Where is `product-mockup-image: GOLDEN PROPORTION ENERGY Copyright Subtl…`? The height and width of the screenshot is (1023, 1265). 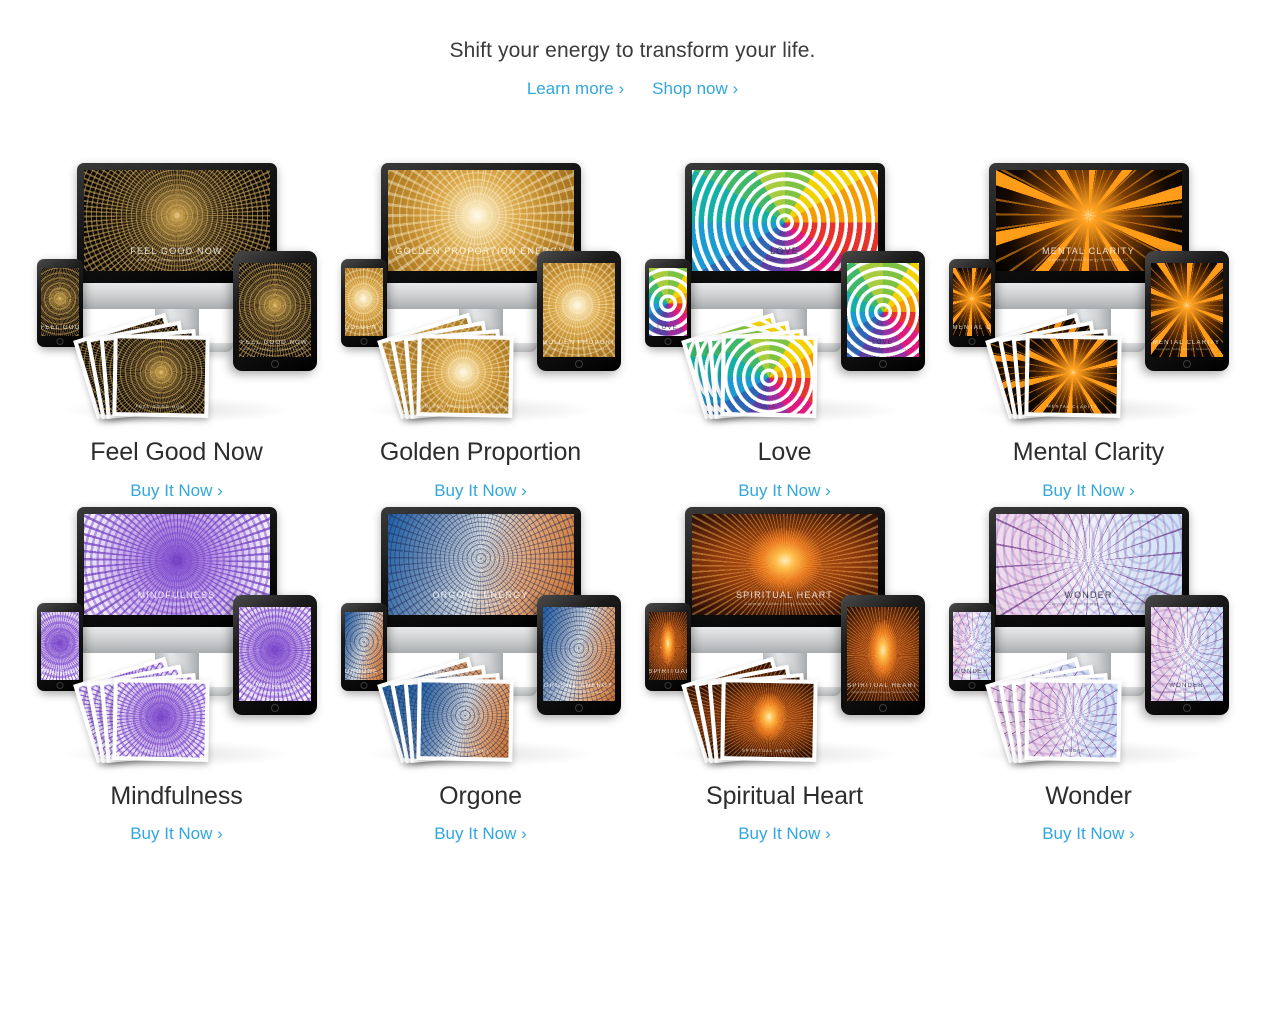
product-mockup-image: GOLDEN PROPORTION ENERGY Copyright Subtl… is located at coordinates (481, 290).